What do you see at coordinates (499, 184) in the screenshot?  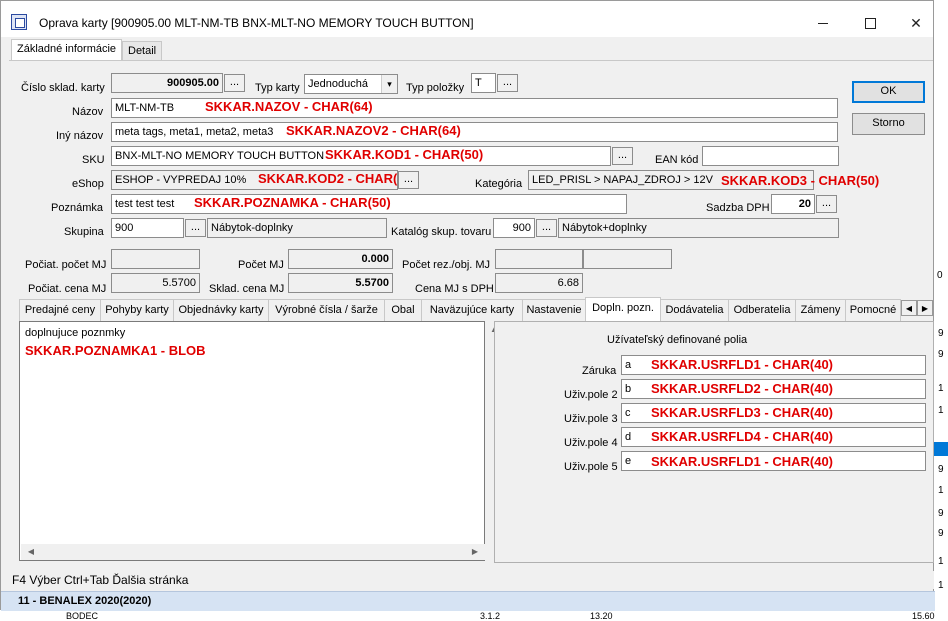 I see `kategoria-label: Kategória` at bounding box center [499, 184].